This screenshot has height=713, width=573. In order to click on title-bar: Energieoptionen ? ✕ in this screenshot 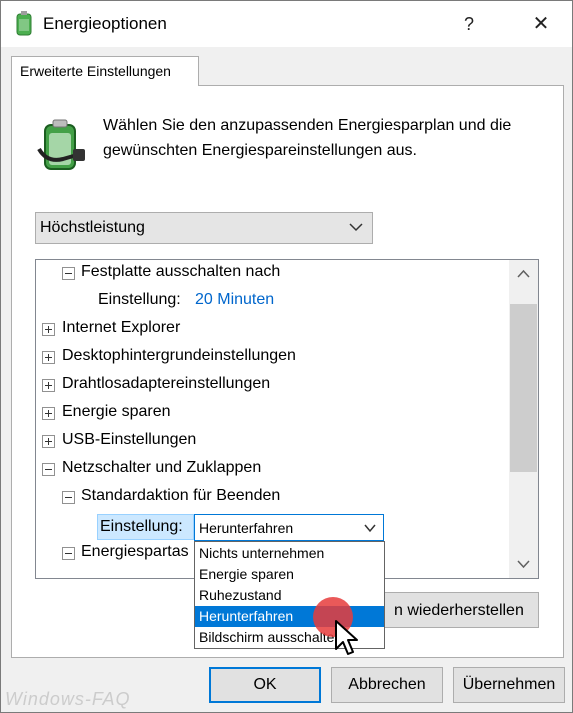, I will do `click(286, 24)`.